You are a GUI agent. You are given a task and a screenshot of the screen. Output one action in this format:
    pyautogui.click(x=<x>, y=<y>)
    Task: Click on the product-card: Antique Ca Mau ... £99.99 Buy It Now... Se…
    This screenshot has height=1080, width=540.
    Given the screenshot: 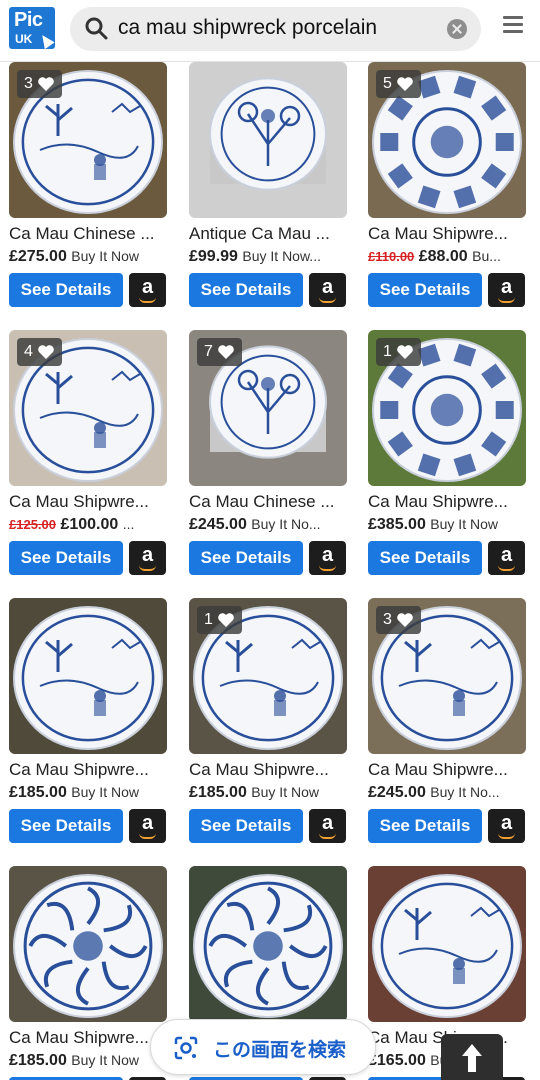 What is the action you would take?
    pyautogui.click(x=268, y=187)
    